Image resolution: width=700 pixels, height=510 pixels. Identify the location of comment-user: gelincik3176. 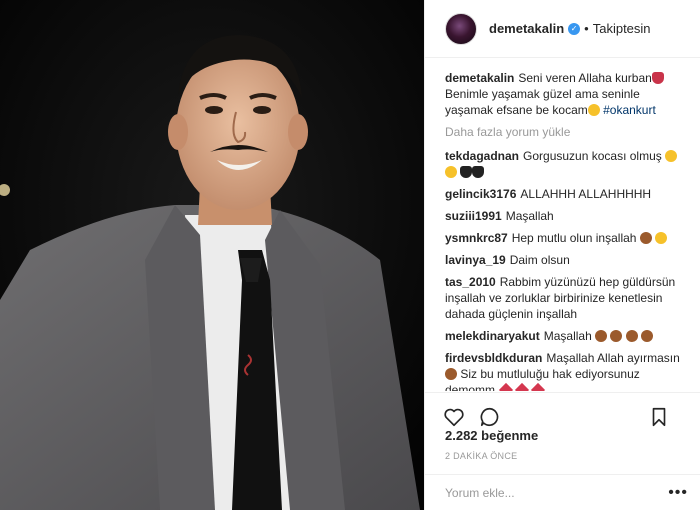
(480, 194).